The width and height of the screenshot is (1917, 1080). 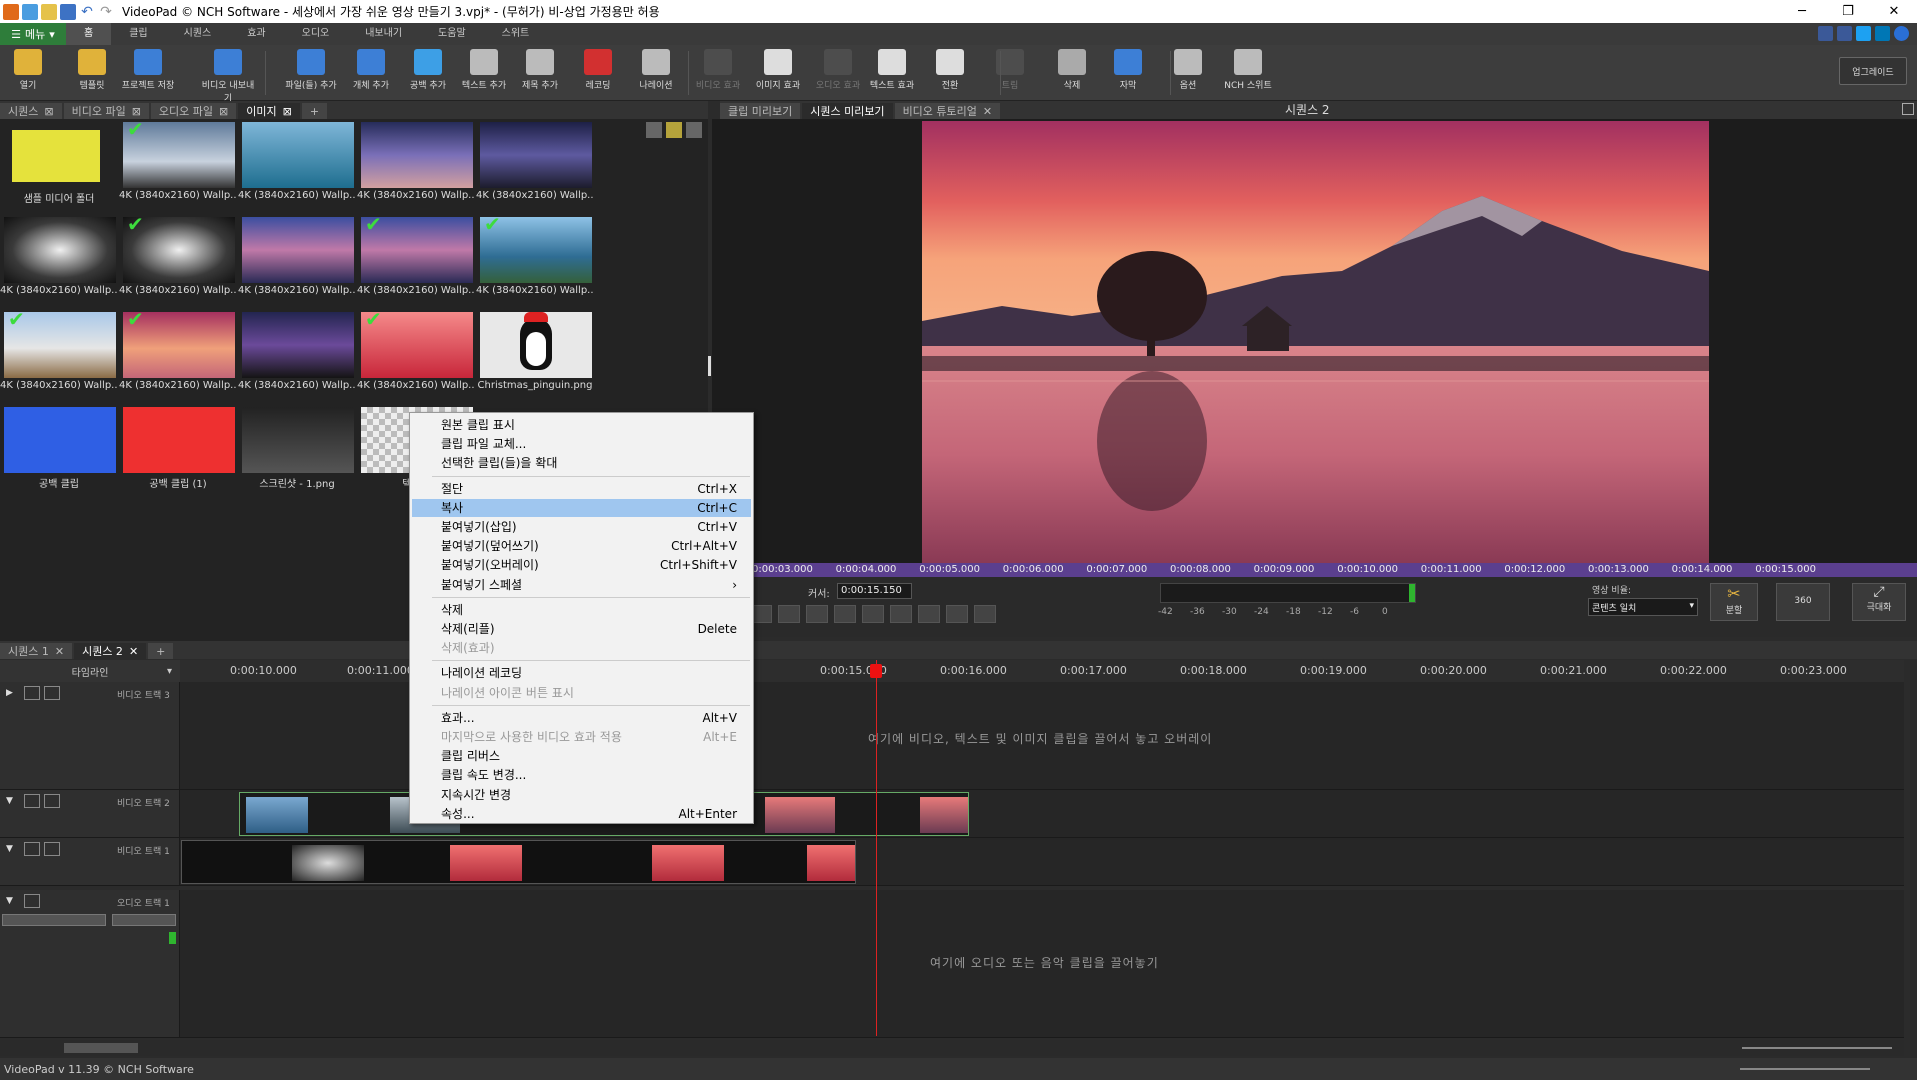 I want to click on play-icon, so click(x=873, y=614).